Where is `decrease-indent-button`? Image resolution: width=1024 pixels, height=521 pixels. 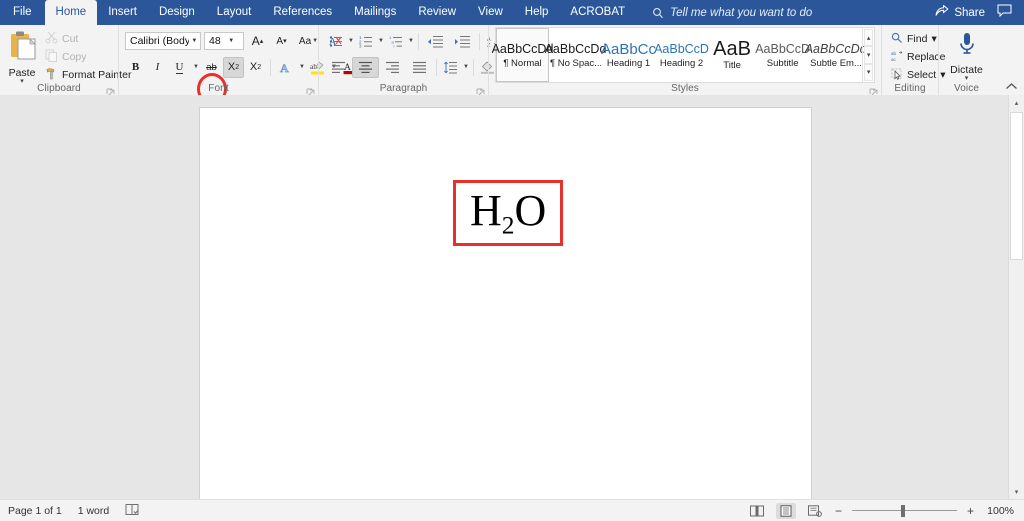
decrease-indent-button is located at coordinates (435, 41).